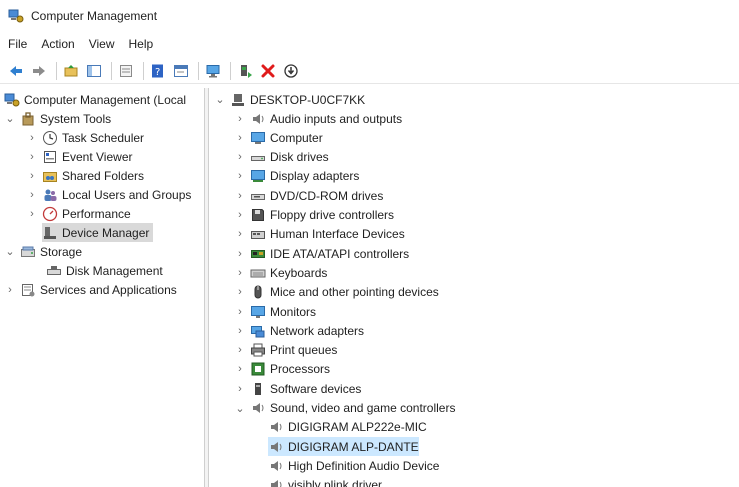  I want to click on device-category-item: › Print queues, so click(285, 350).